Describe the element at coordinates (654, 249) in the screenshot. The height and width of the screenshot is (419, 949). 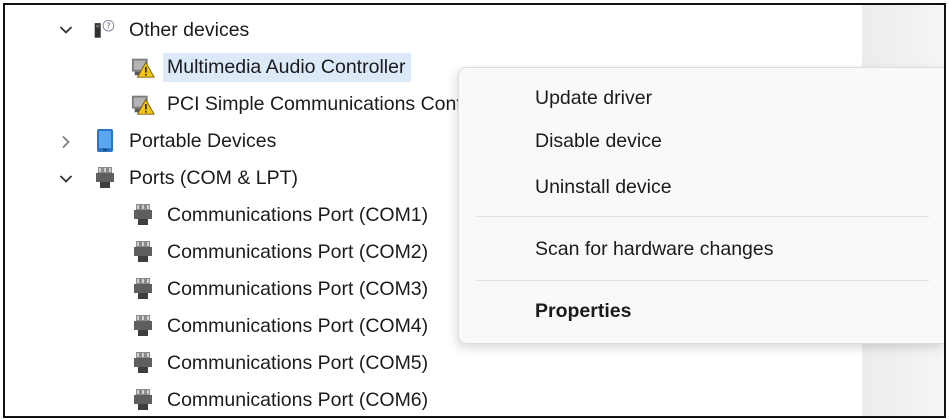
I see `menu-item-scan-hardware: Scan for hardware changes` at that location.